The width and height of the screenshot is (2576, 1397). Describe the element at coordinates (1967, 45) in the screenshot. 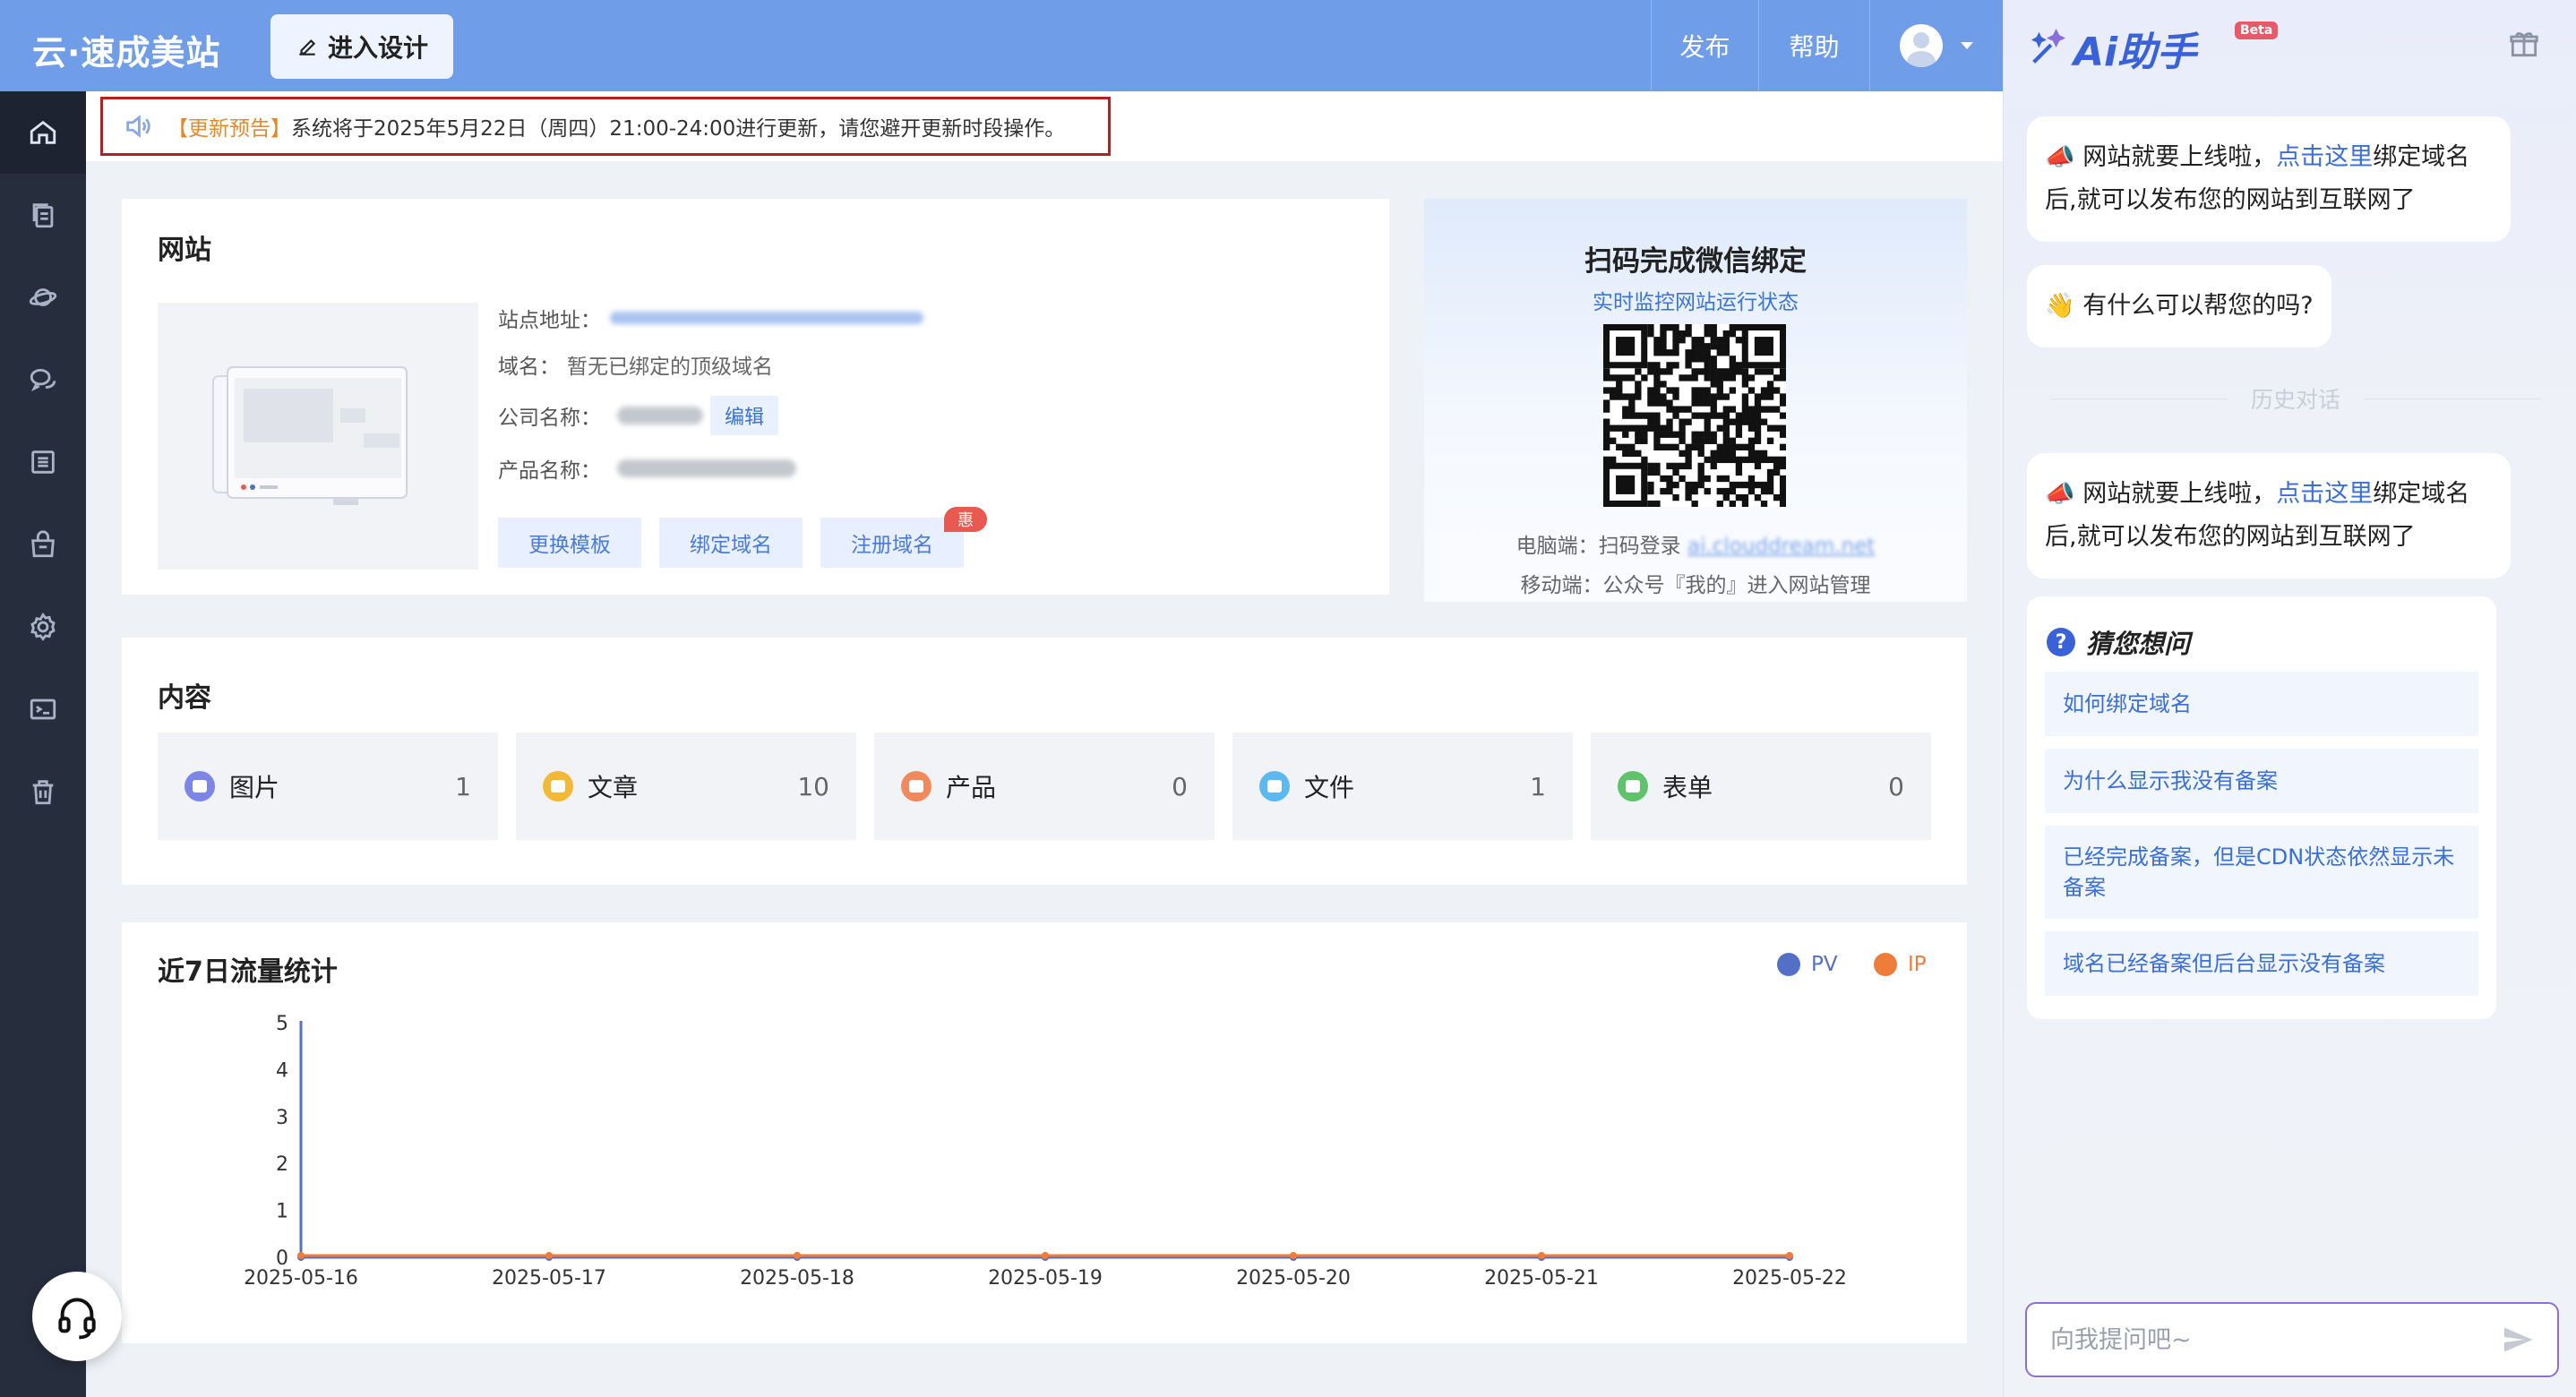

I see `chevron-down-icon` at that location.